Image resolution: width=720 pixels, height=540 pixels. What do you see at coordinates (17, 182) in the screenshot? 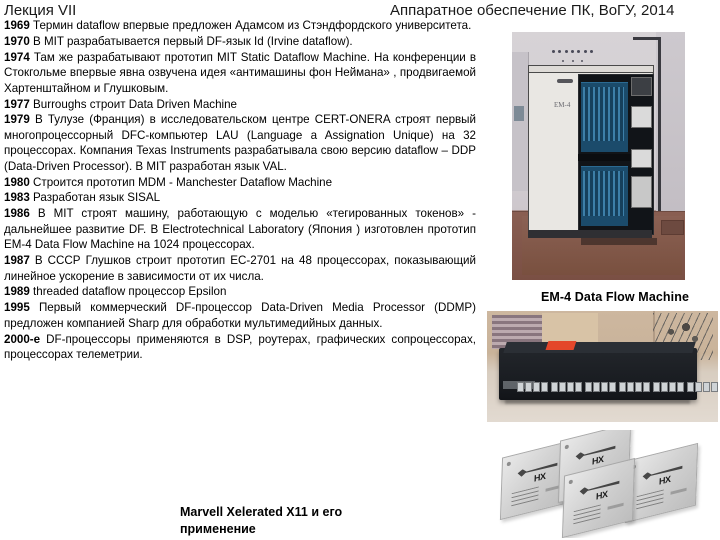
I see `timeline-year: 1980` at bounding box center [17, 182].